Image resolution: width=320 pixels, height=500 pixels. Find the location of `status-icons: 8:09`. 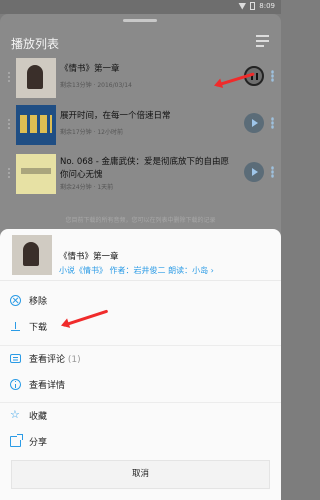

status-icons: 8:09 is located at coordinates (256, 6).